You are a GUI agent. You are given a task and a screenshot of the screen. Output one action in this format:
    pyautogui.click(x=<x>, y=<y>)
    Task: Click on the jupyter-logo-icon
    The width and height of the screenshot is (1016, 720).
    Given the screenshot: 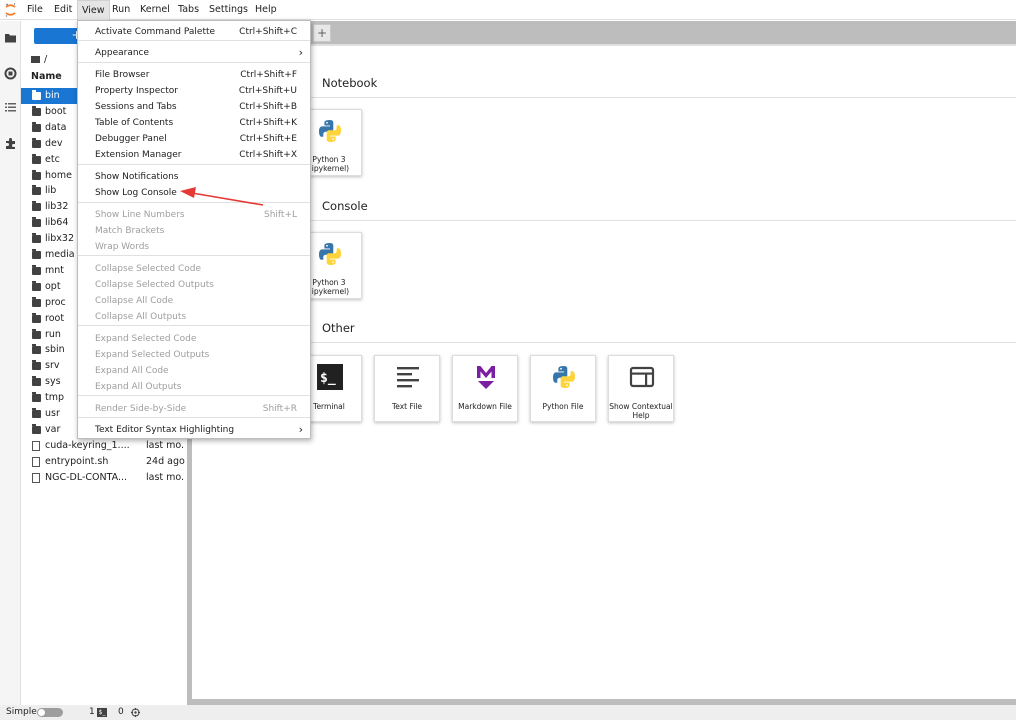 What is the action you would take?
    pyautogui.click(x=10, y=10)
    